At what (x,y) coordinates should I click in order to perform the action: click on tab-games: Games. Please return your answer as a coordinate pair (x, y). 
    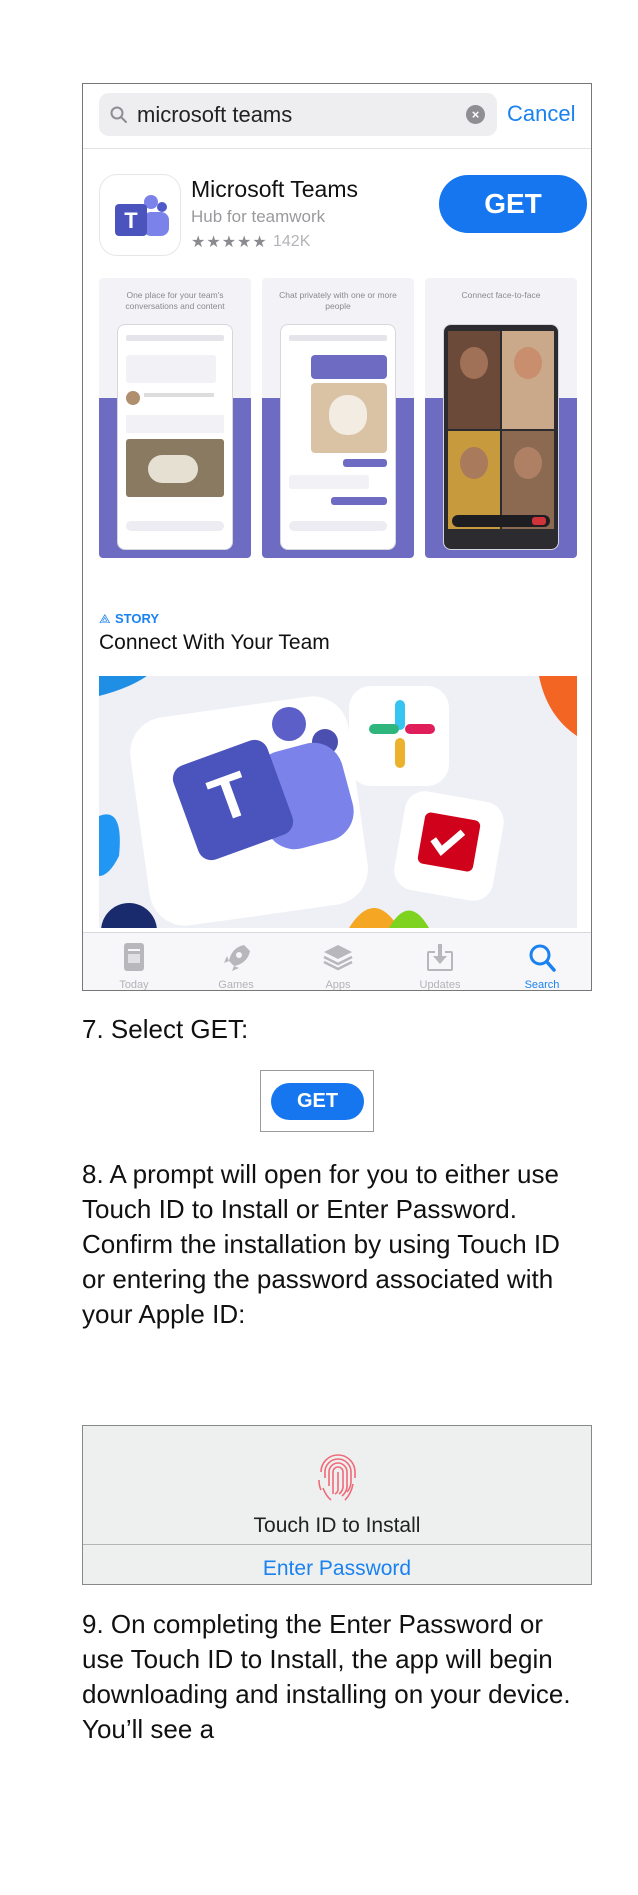
    Looking at the image, I should click on (236, 962).